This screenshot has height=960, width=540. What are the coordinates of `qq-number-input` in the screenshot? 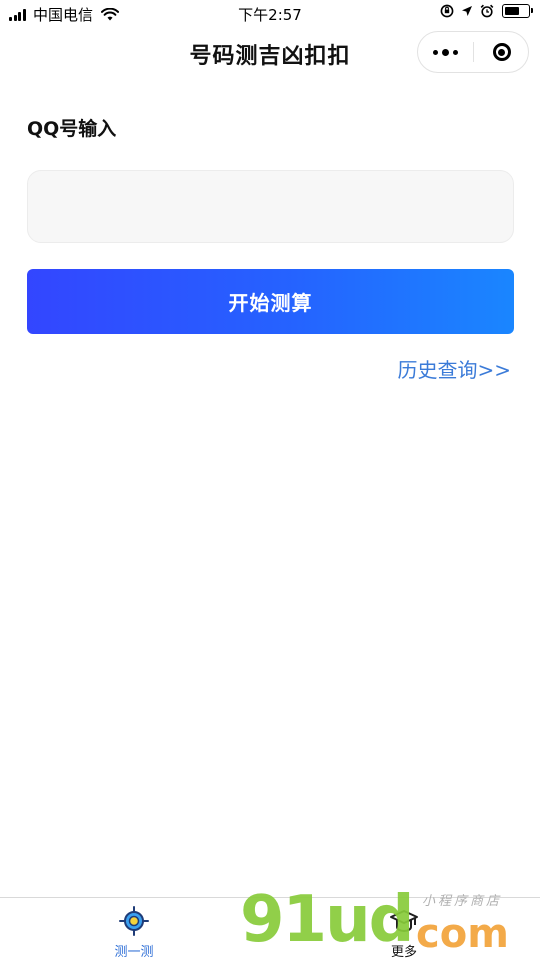 It's located at (270, 206).